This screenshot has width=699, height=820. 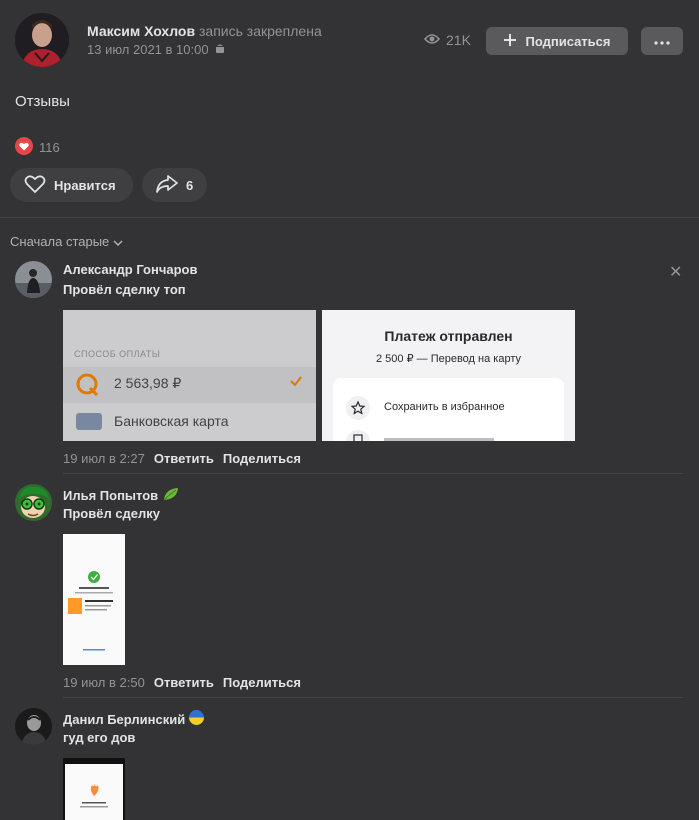 I want to click on attachment-action-label: Сохранить в избранное, so click(x=444, y=407).